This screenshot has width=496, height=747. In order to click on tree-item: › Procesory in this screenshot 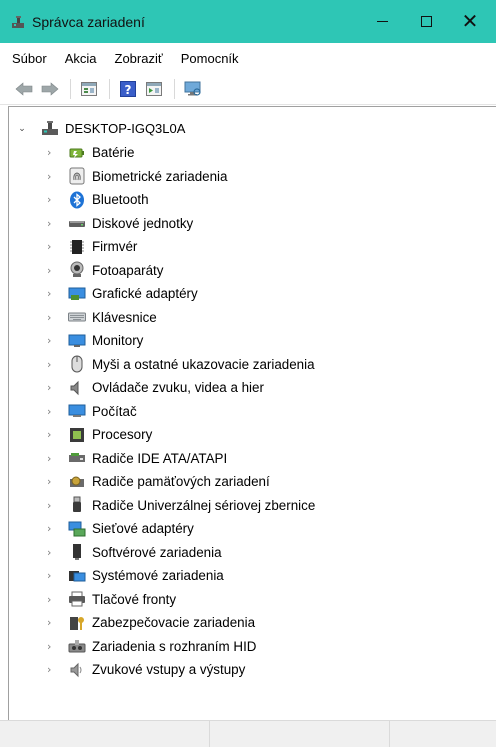, I will do `click(181, 435)`.